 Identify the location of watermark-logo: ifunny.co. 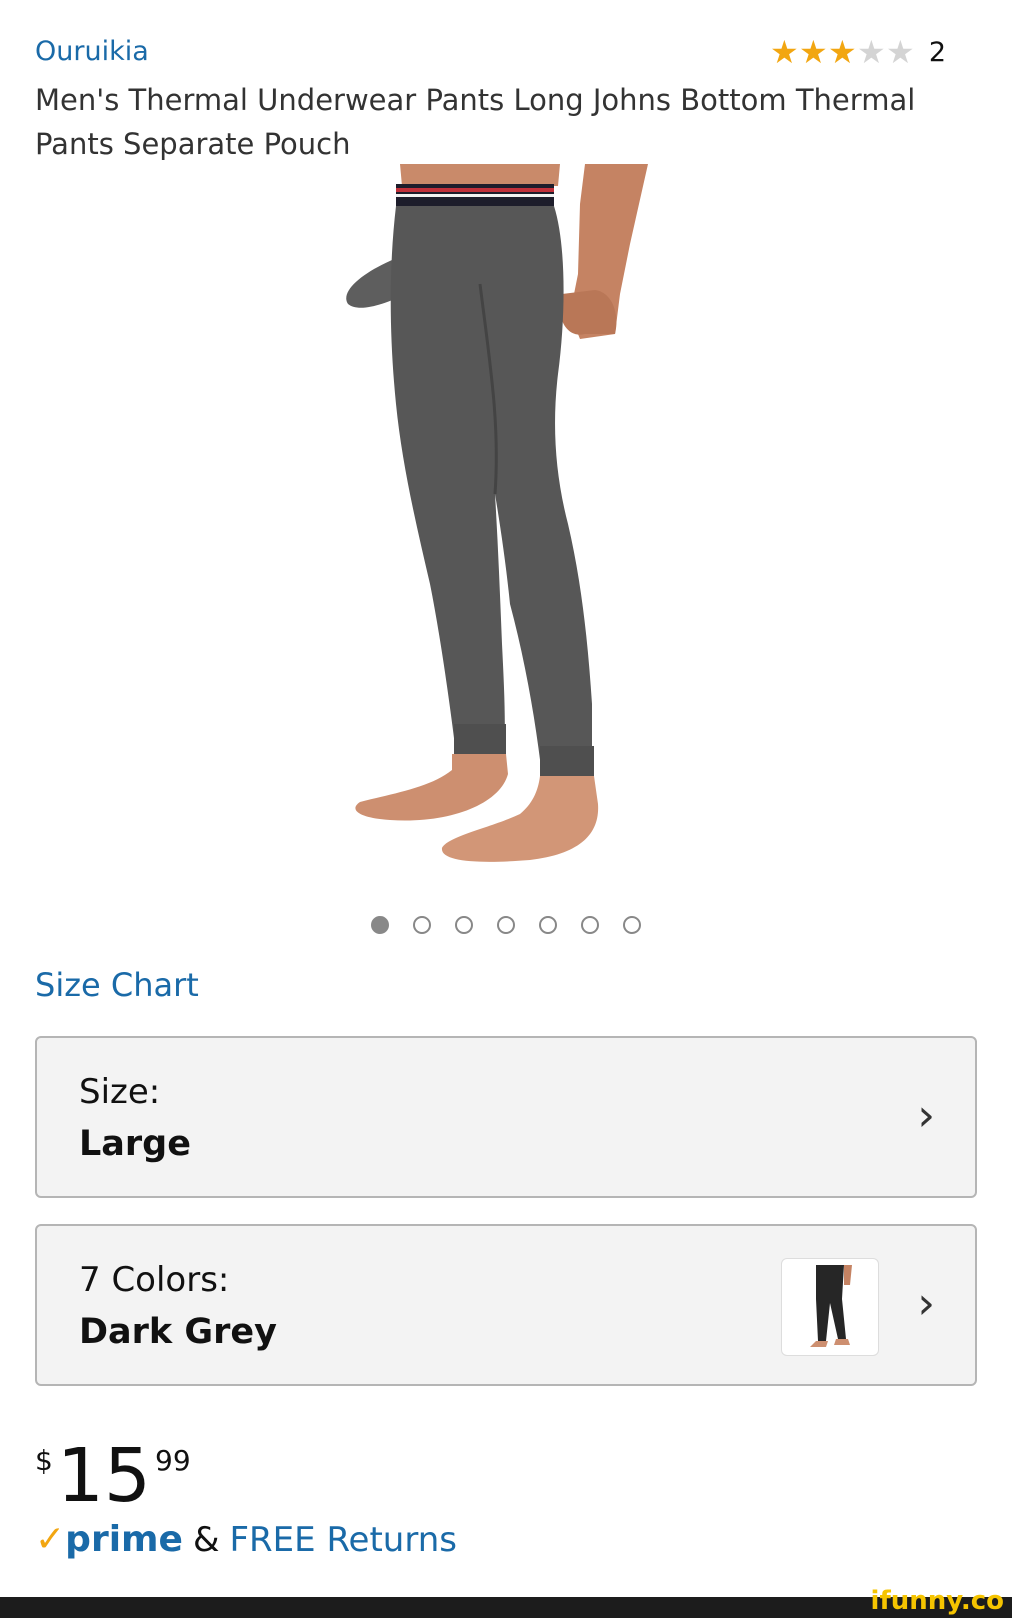
(937, 1601).